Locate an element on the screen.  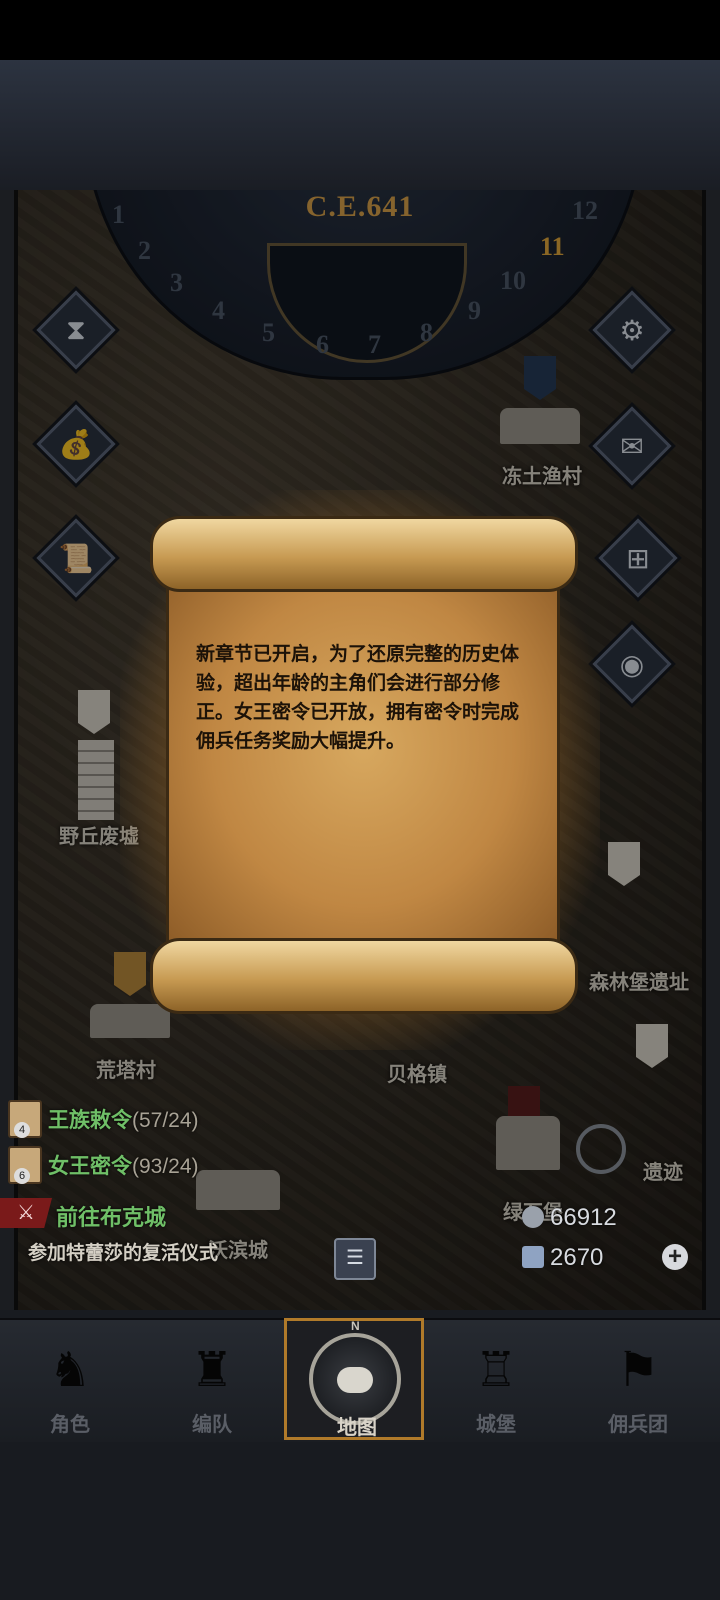
tab-character-label: 角色 is located at coordinates (70, 1425).